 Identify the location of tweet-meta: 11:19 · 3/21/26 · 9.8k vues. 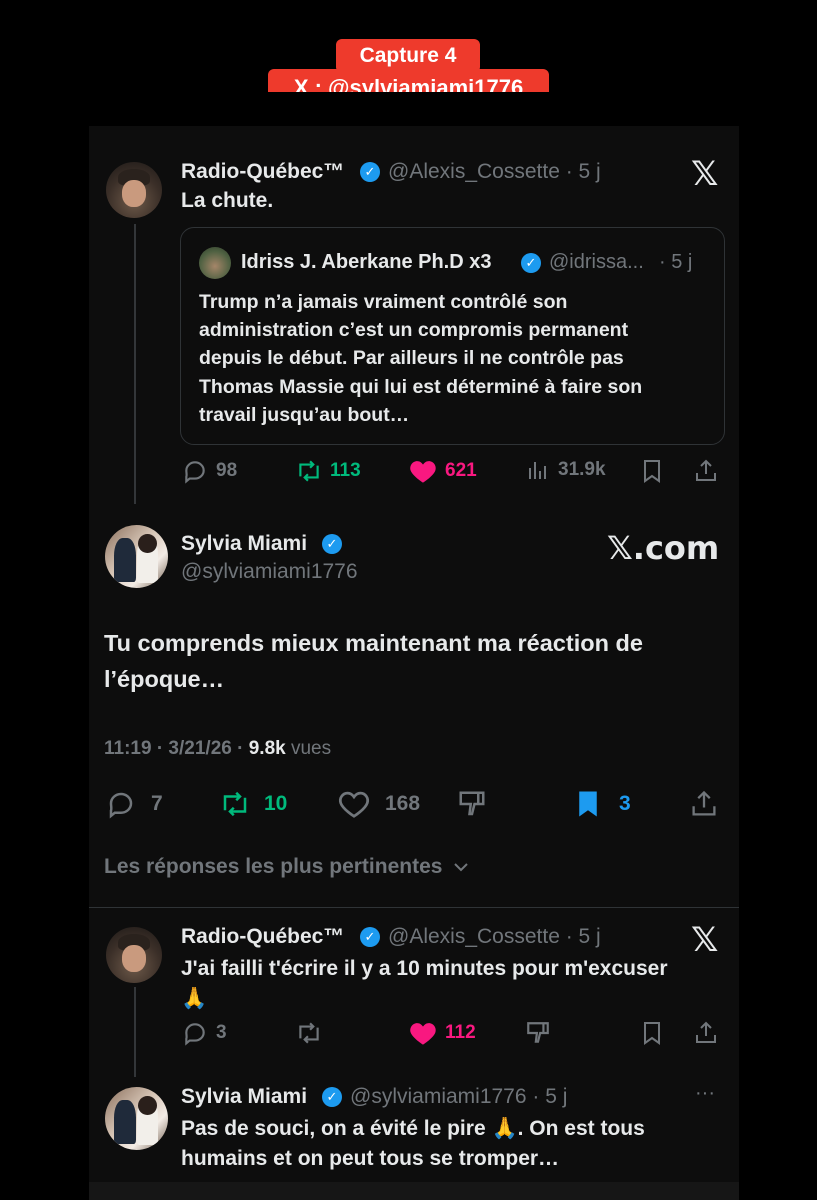
(217, 749).